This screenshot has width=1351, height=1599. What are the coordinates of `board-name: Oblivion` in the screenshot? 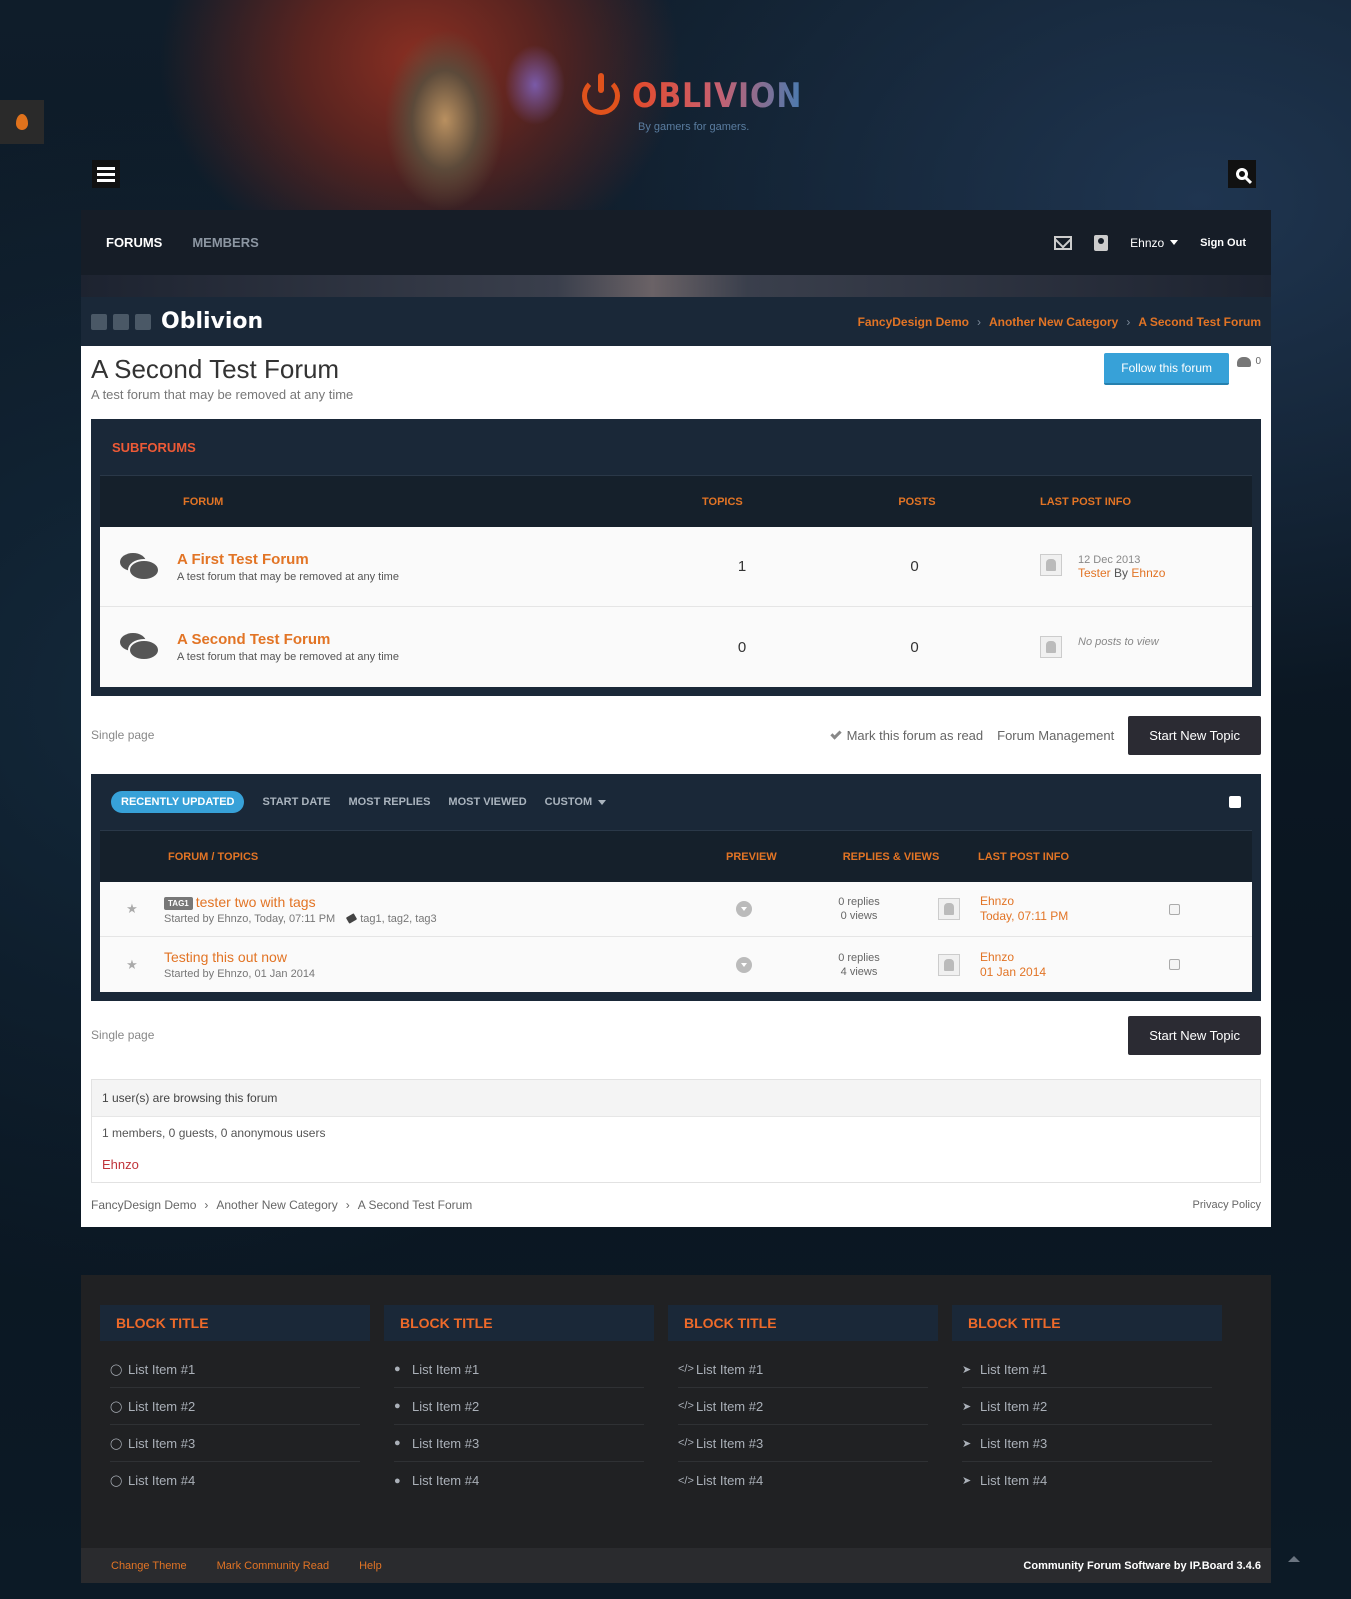 It's located at (212, 321).